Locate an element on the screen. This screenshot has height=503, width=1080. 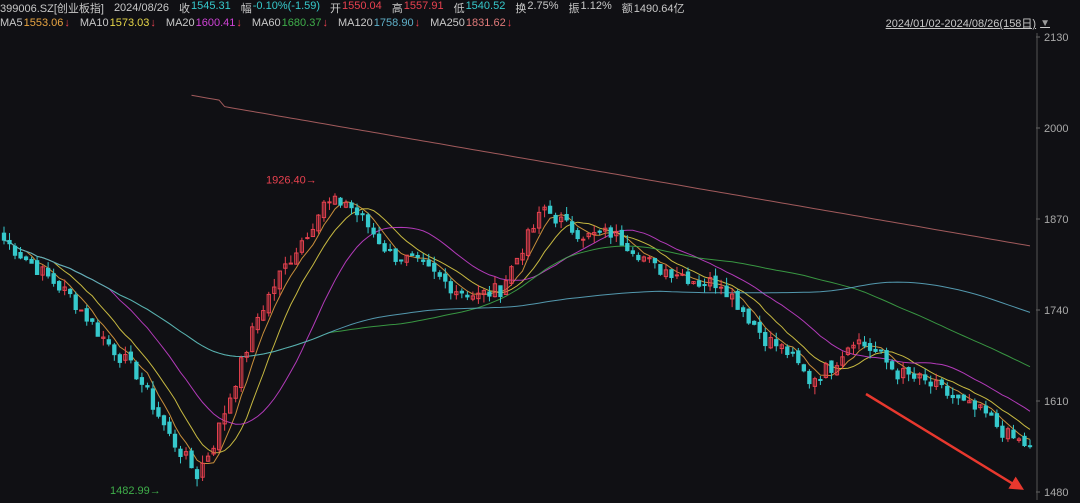
low-annotation: 1482.99→ is located at coordinates (135, 491).